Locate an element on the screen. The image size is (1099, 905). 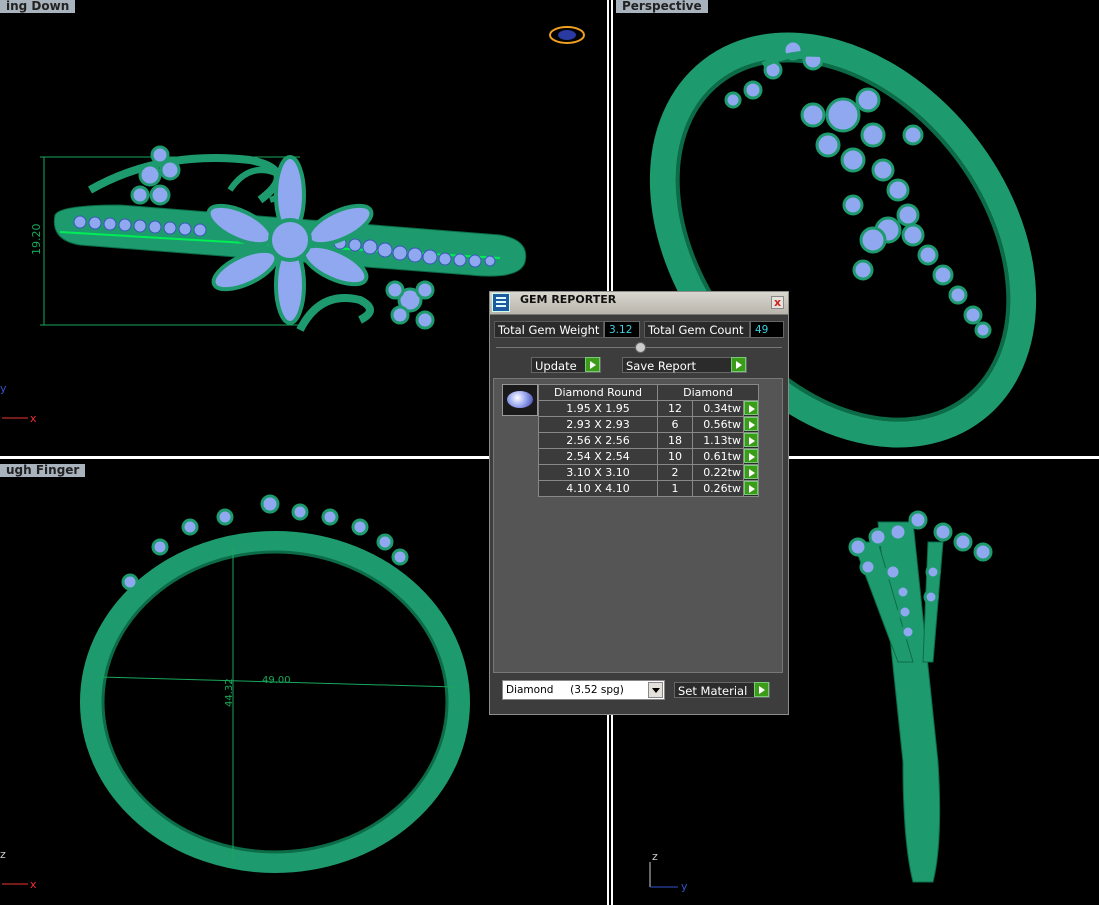
gem-total-weight: 0.34tw is located at coordinates (718, 408).